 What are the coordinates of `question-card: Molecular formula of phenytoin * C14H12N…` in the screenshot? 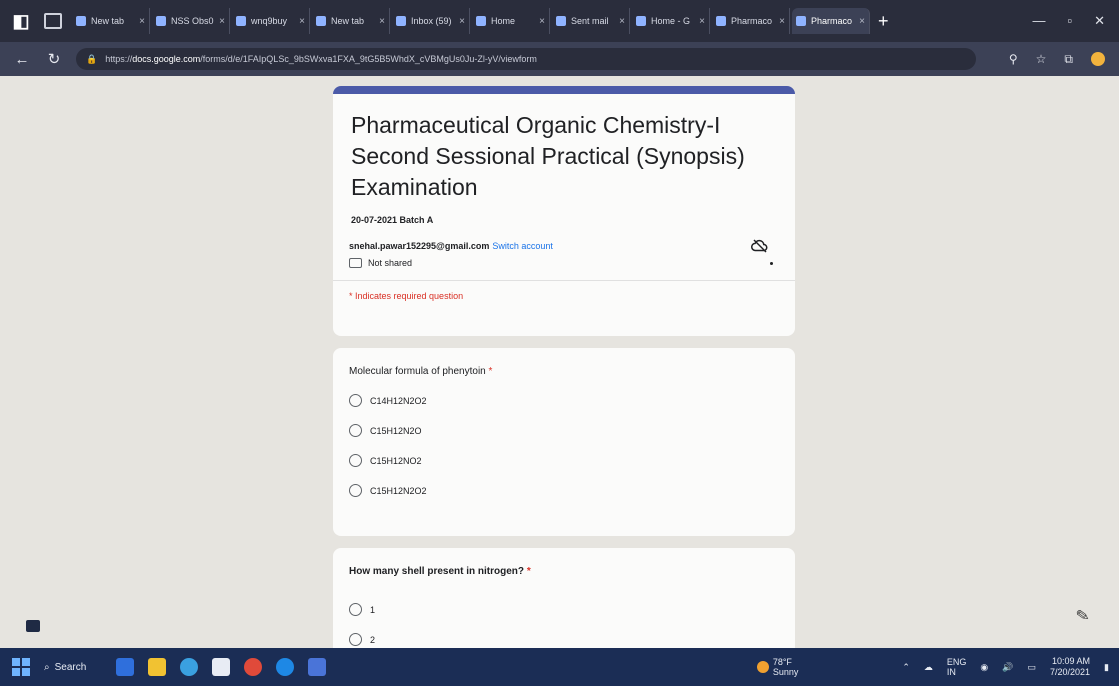 It's located at (564, 442).